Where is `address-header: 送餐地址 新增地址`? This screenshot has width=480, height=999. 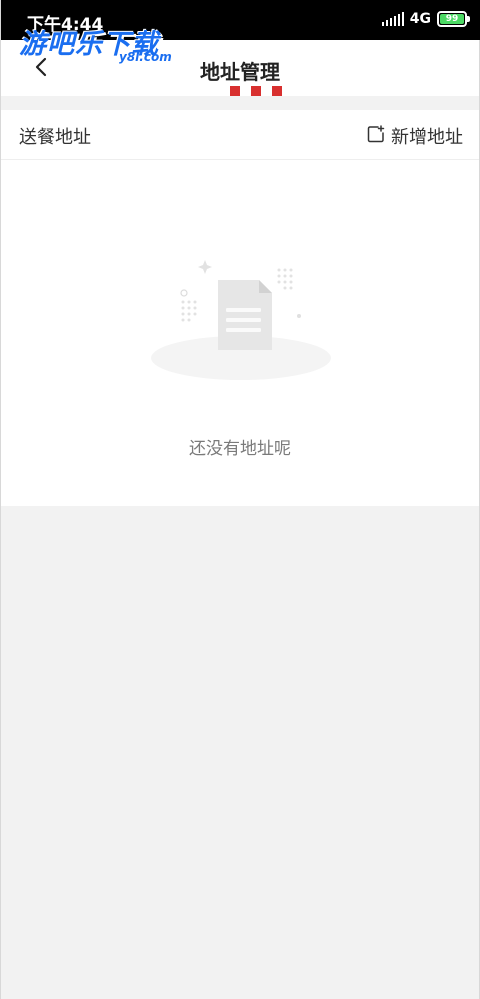
address-header: 送餐地址 新增地址 is located at coordinates (240, 135).